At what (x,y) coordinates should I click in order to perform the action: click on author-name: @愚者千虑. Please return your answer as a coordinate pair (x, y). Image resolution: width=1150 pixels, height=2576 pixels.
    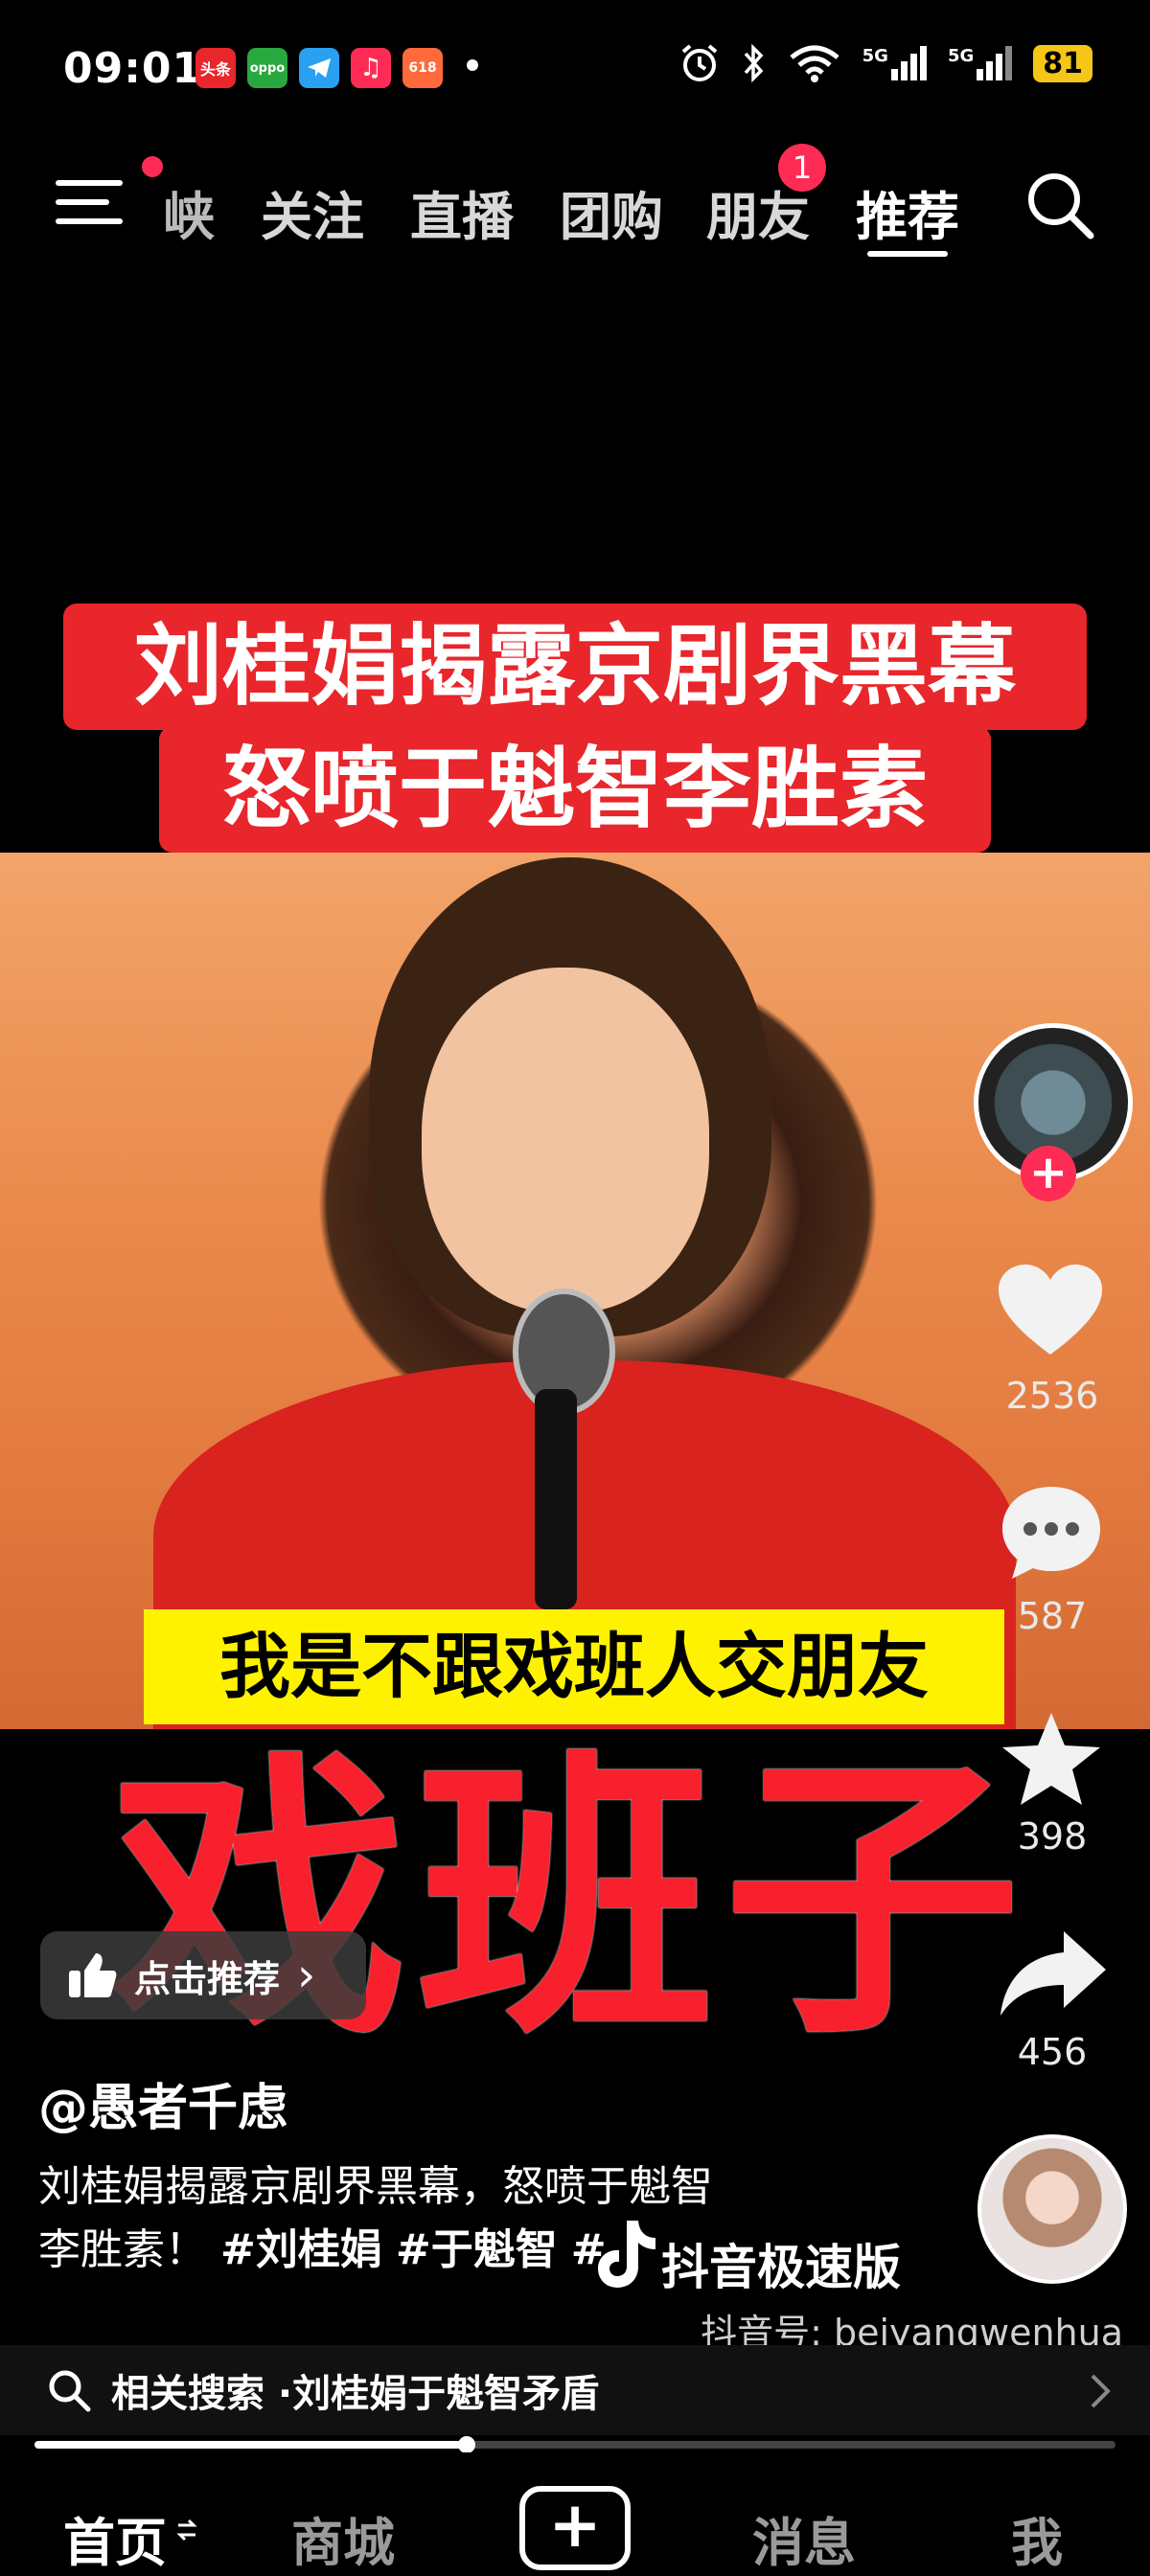
    Looking at the image, I should click on (163, 2103).